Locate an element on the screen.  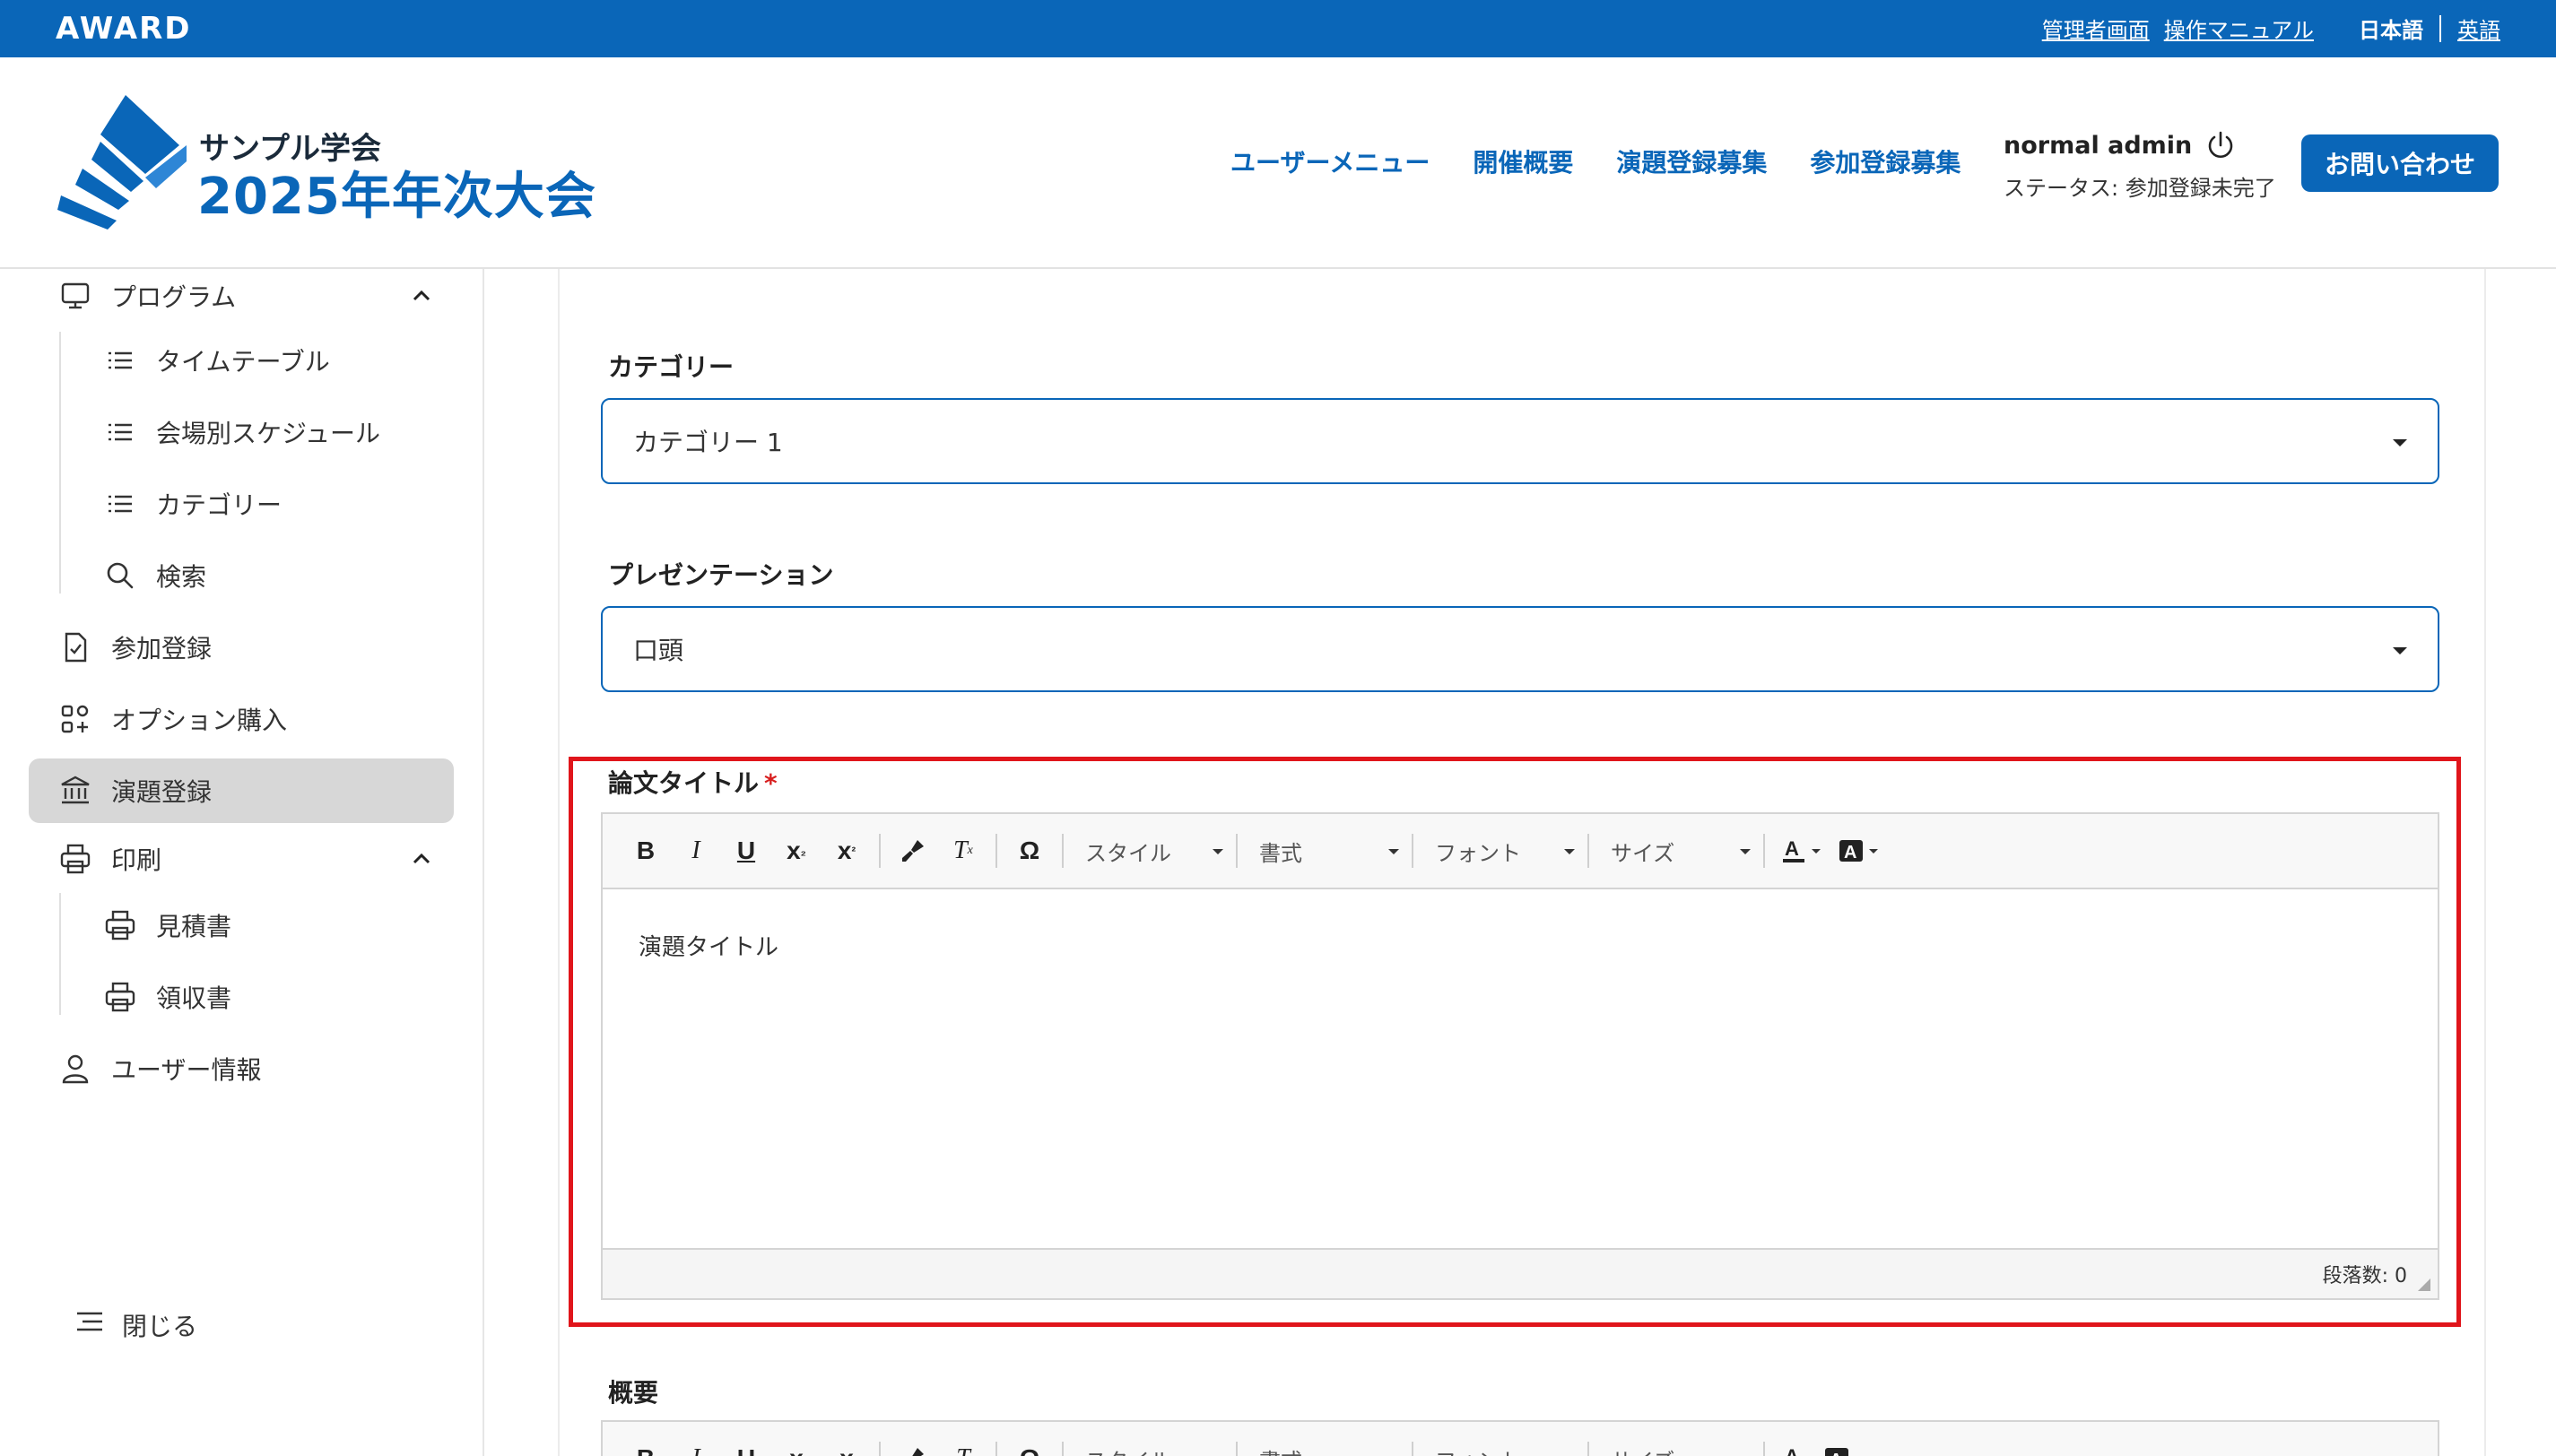
required-mark: * is located at coordinates (771, 783).